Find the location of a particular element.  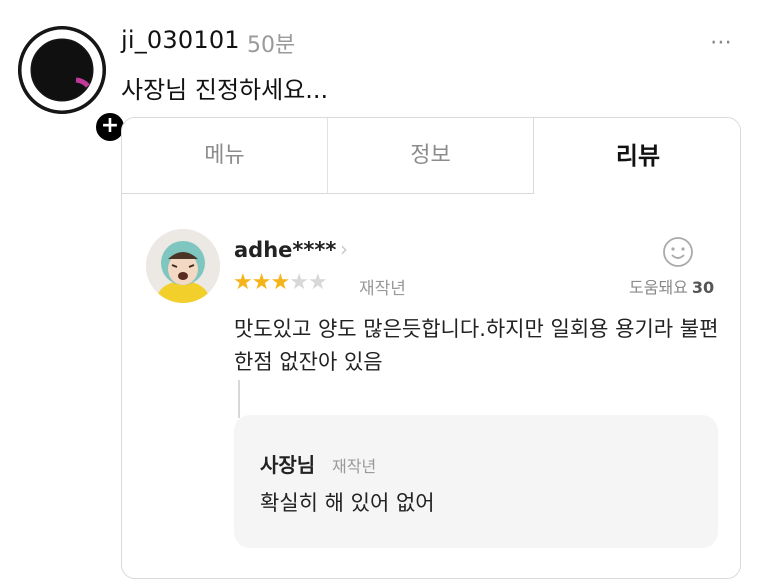

avatar-image is located at coordinates (62, 70).